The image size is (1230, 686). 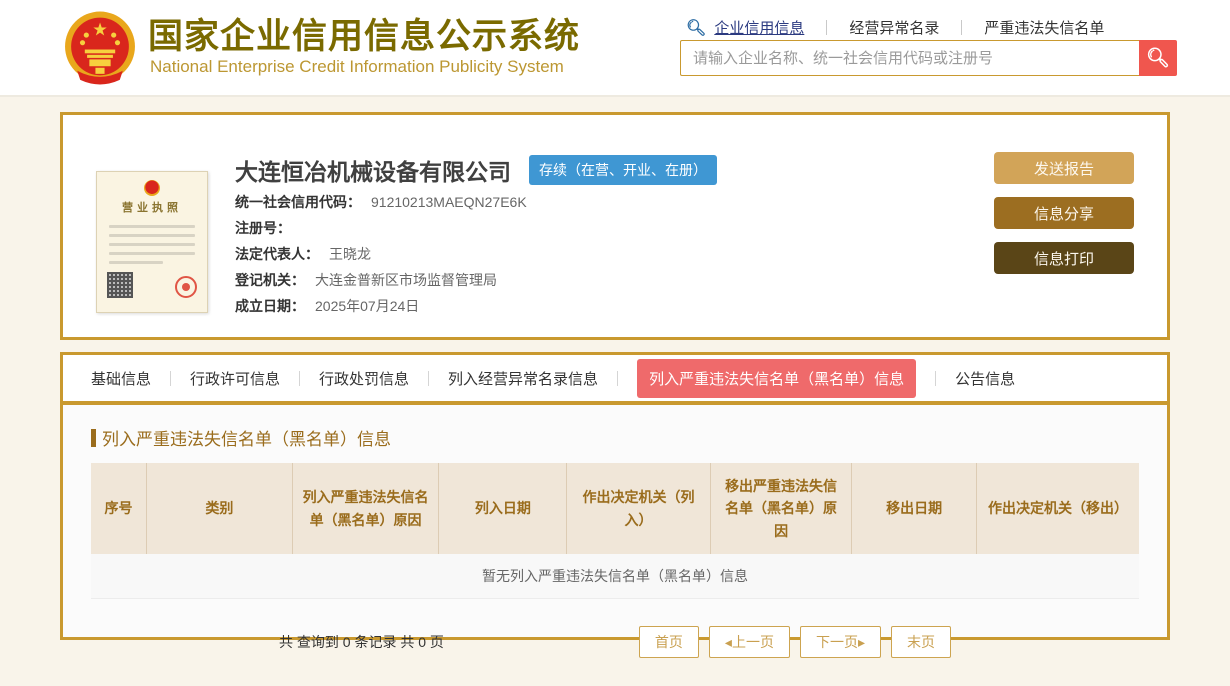 What do you see at coordinates (93, 437) in the screenshot?
I see `section-title-marker` at bounding box center [93, 437].